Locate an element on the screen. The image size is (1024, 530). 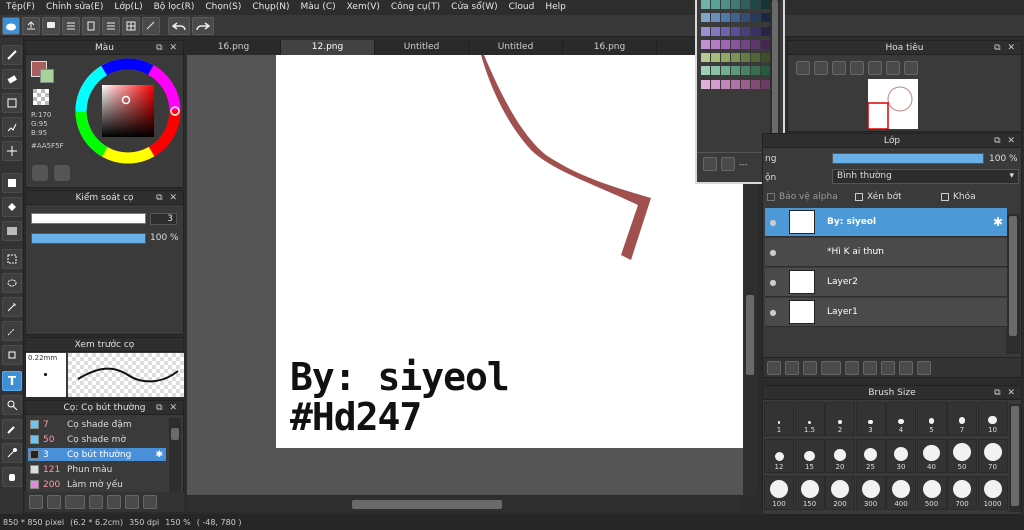
brush-size-cell: 500 is located at coordinates (931, 493).